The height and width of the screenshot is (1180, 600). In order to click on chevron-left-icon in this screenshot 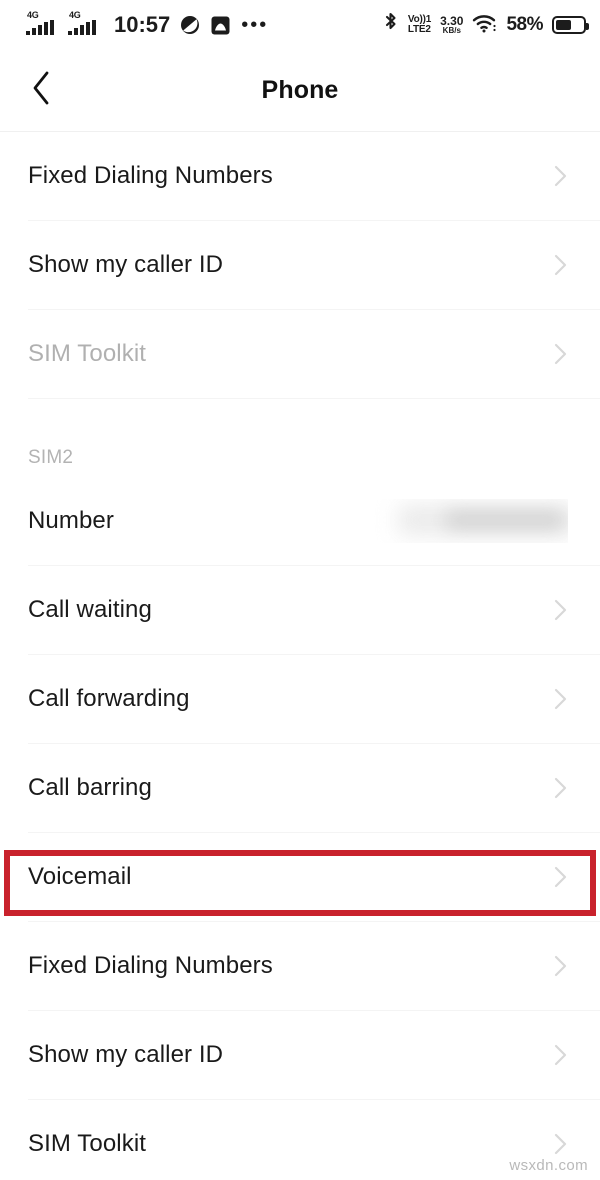, I will do `click(41, 90)`.